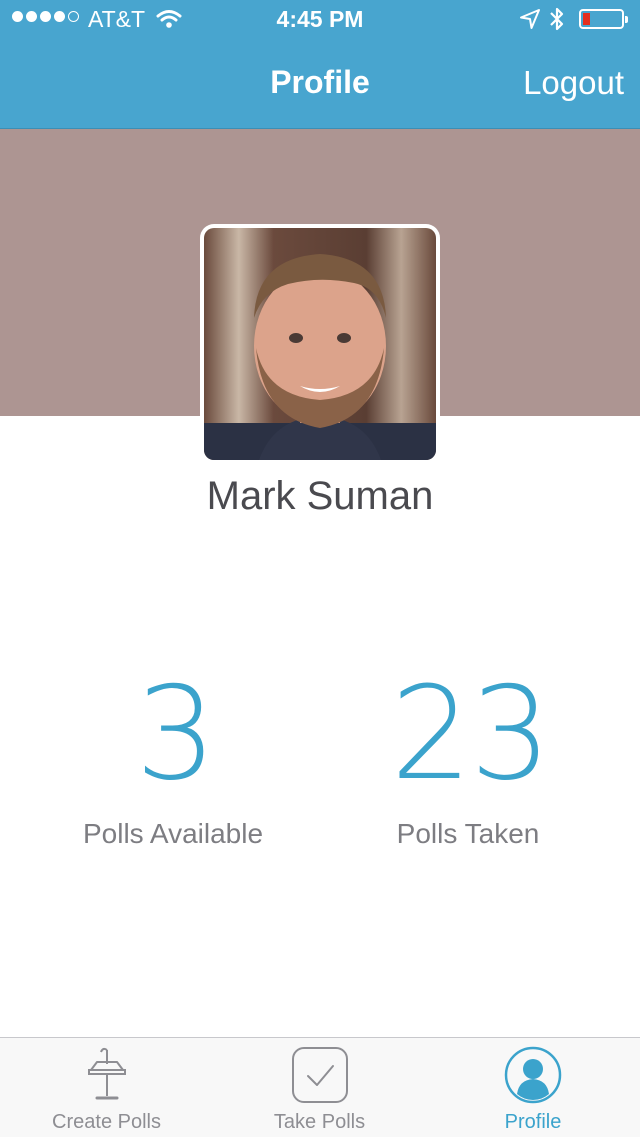 The image size is (640, 1137). What do you see at coordinates (573, 83) in the screenshot?
I see `logout-button: Logout` at bounding box center [573, 83].